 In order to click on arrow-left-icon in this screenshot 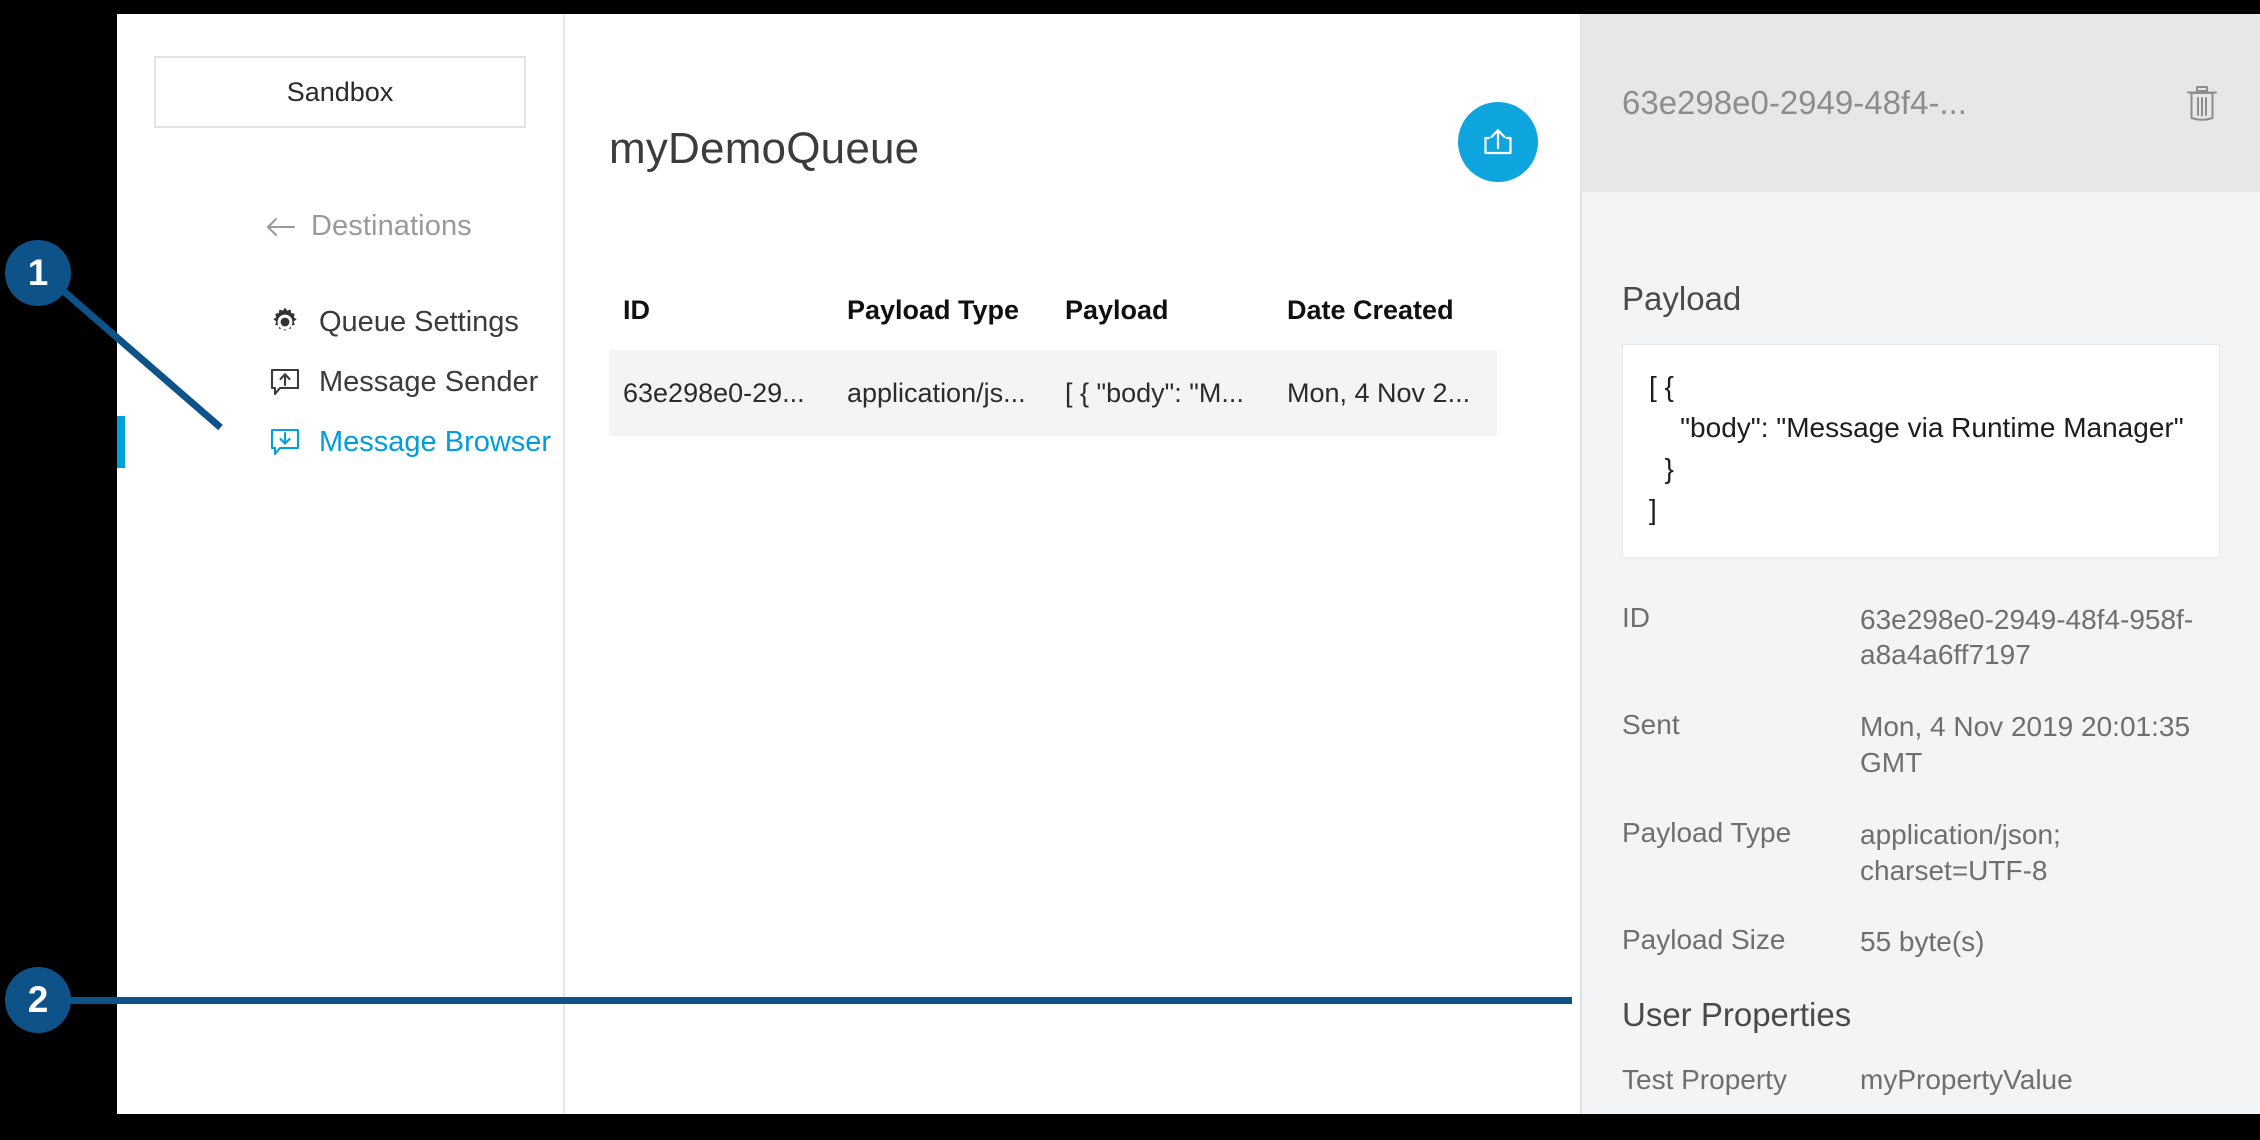, I will do `click(280, 227)`.